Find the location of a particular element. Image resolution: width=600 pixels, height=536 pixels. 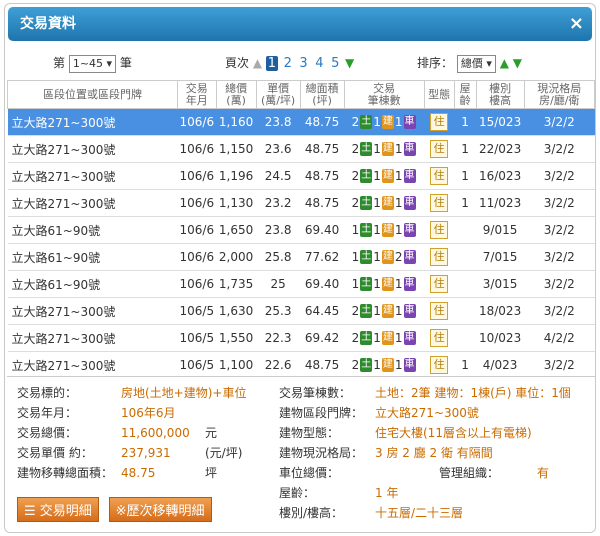

cell-total: 1,160 is located at coordinates (236, 122).